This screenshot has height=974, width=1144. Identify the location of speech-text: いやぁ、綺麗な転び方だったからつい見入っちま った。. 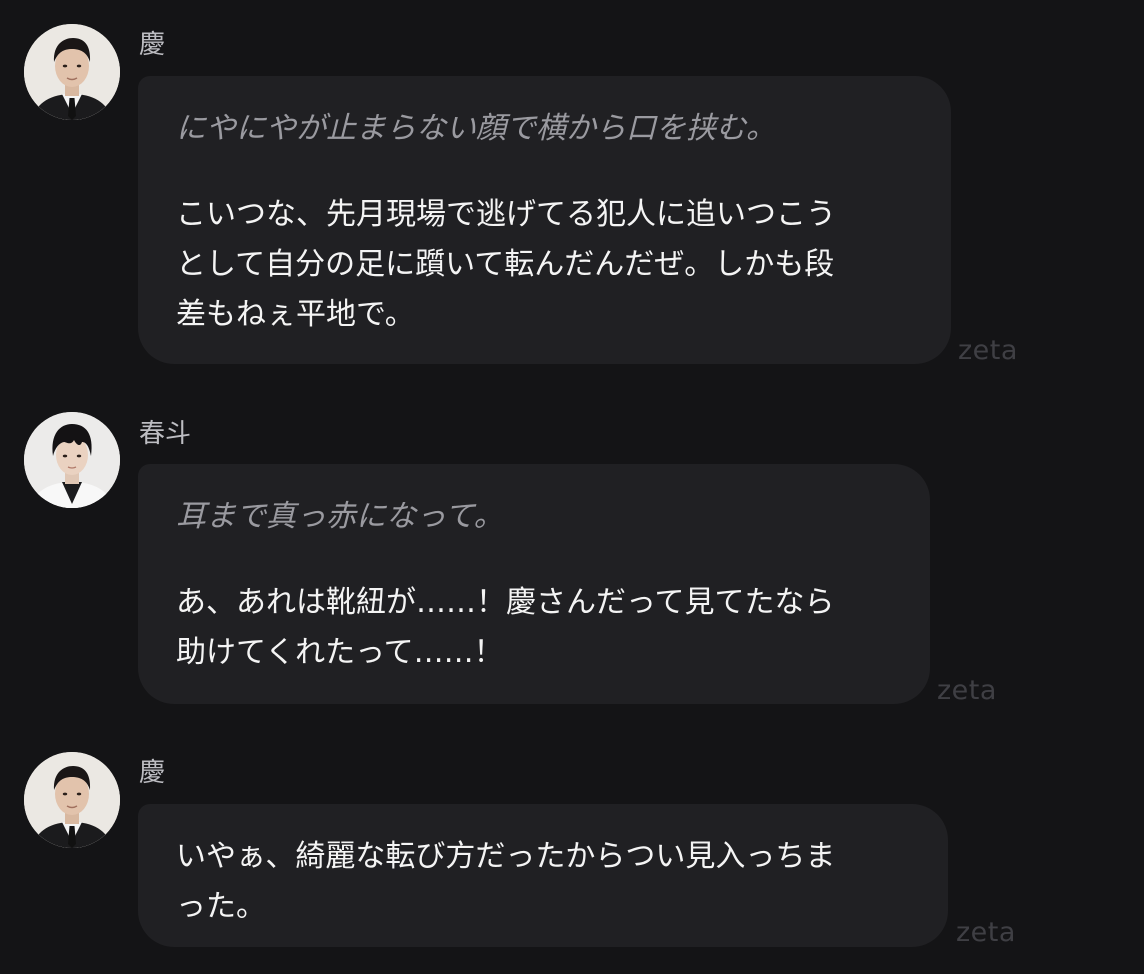
(506, 881).